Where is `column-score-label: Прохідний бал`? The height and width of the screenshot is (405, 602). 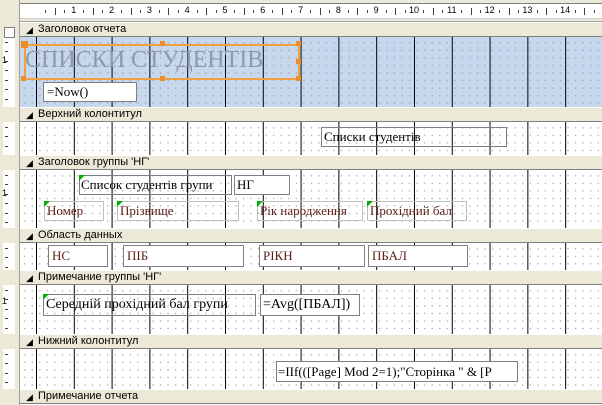
column-score-label: Прохідний бал is located at coordinates (417, 211).